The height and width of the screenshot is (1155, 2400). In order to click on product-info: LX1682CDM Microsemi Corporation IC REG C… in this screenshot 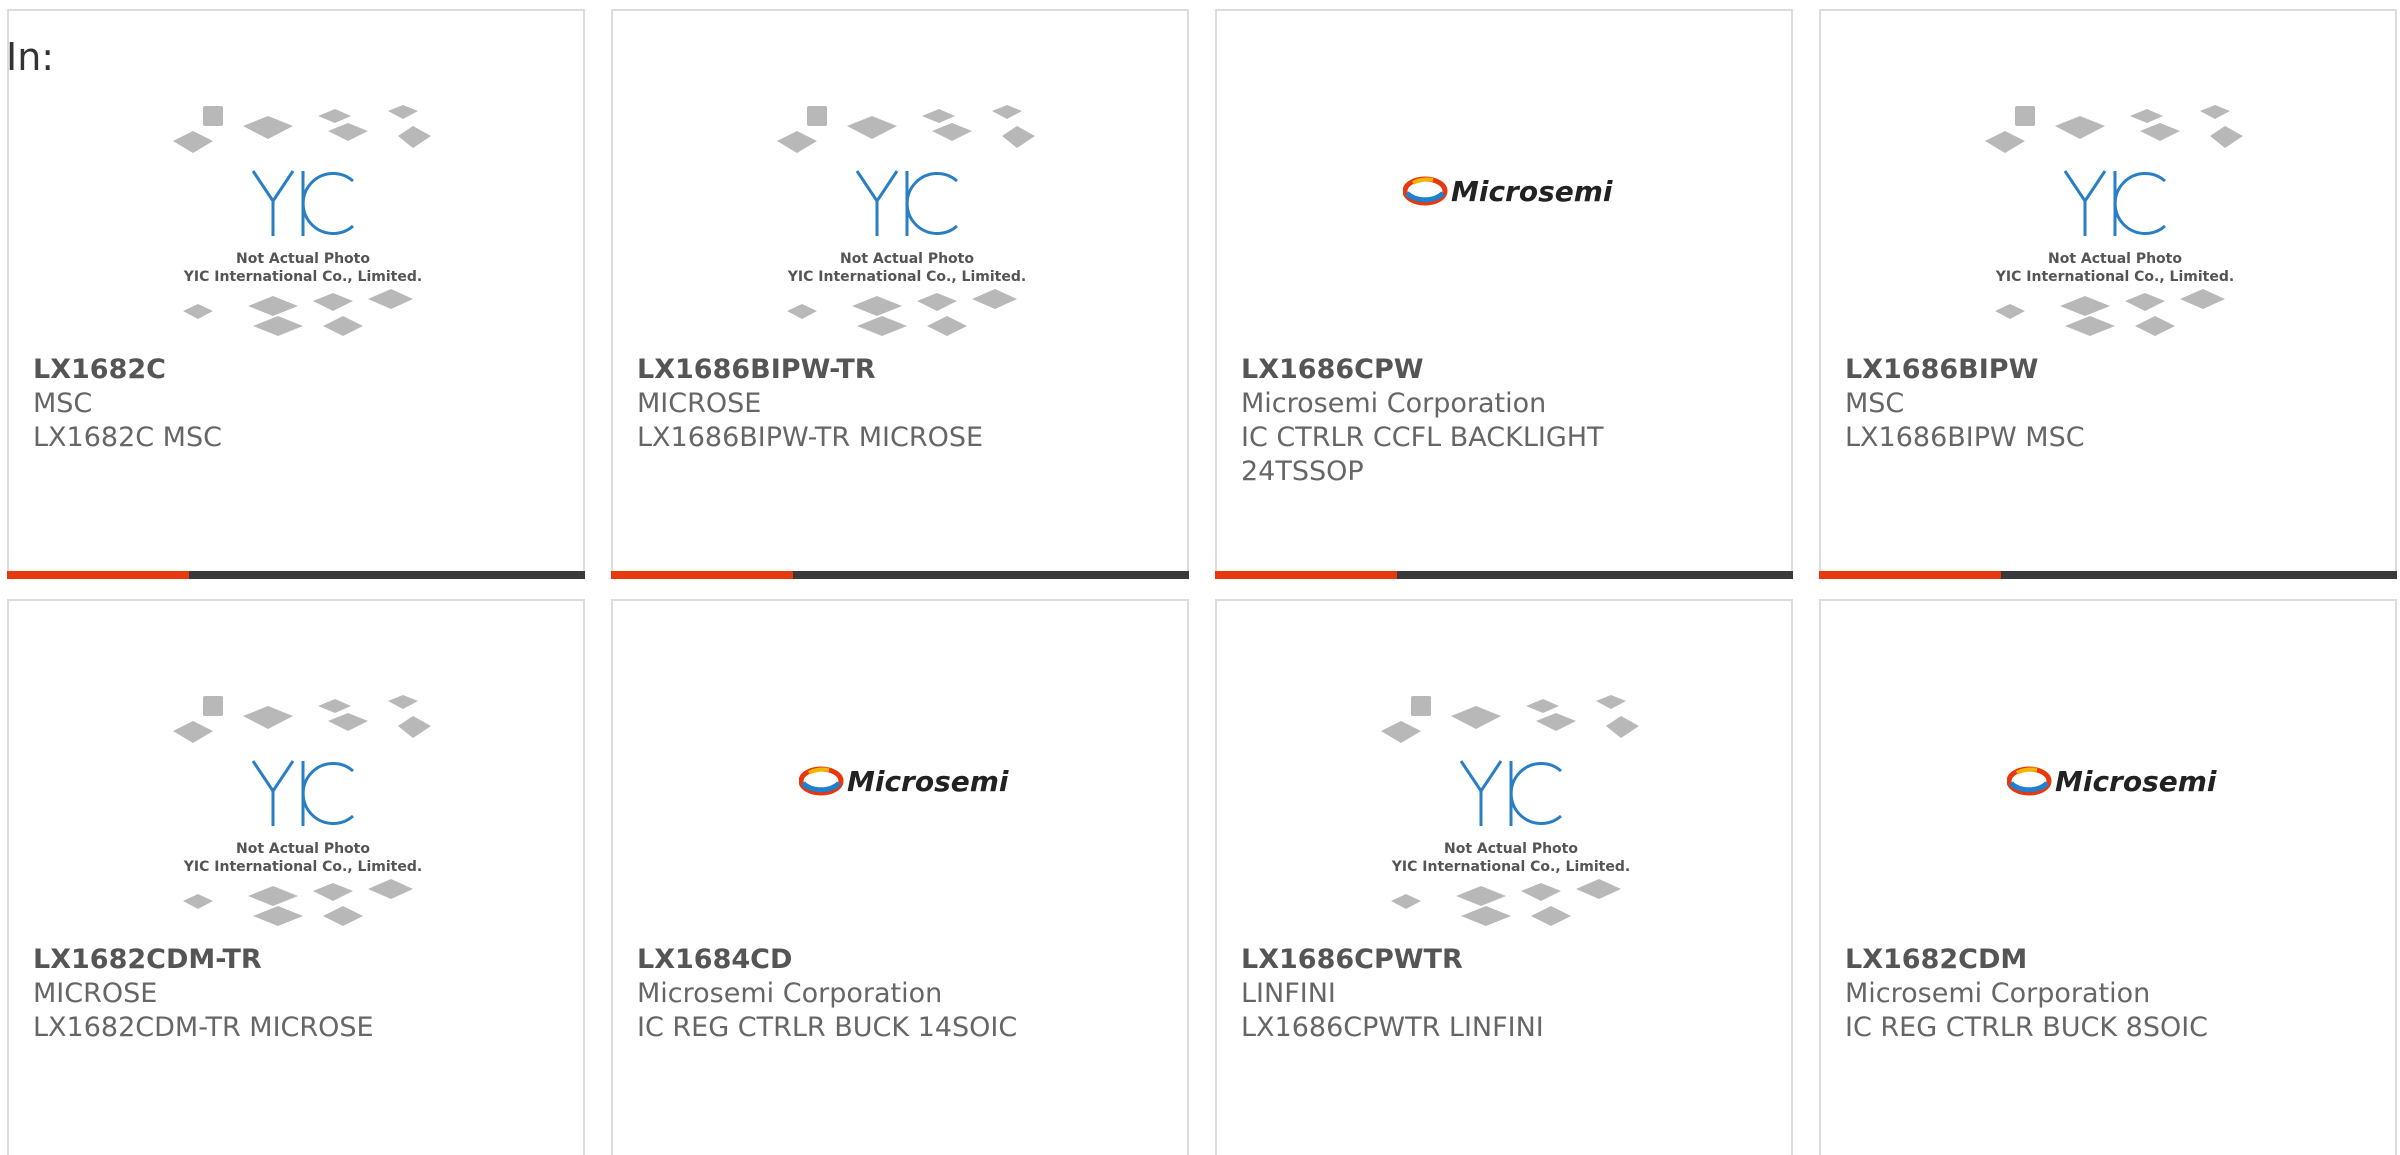, I will do `click(2105, 994)`.